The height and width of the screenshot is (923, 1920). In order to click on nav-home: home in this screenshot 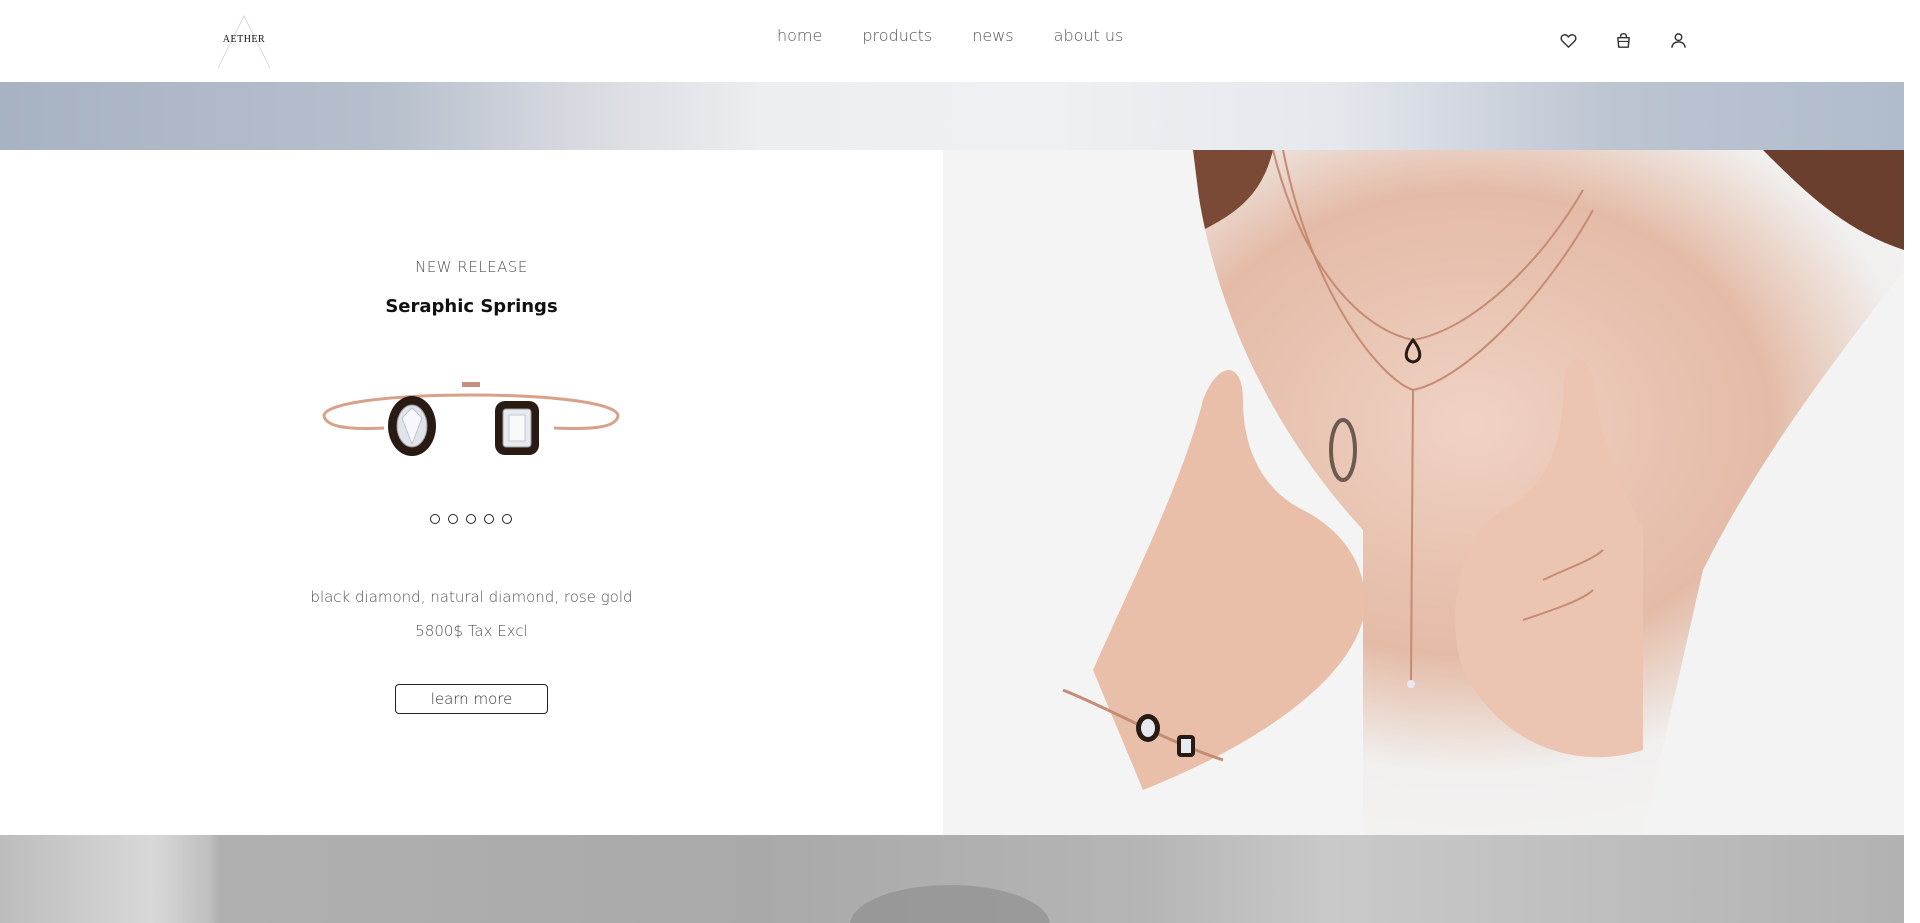, I will do `click(799, 35)`.